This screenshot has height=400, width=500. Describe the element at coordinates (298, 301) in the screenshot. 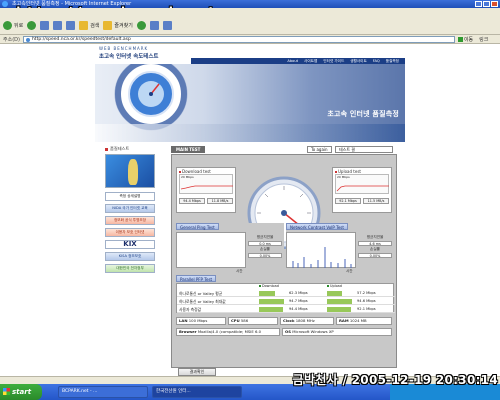

I see `download-value: 94.7 Mbps` at that location.